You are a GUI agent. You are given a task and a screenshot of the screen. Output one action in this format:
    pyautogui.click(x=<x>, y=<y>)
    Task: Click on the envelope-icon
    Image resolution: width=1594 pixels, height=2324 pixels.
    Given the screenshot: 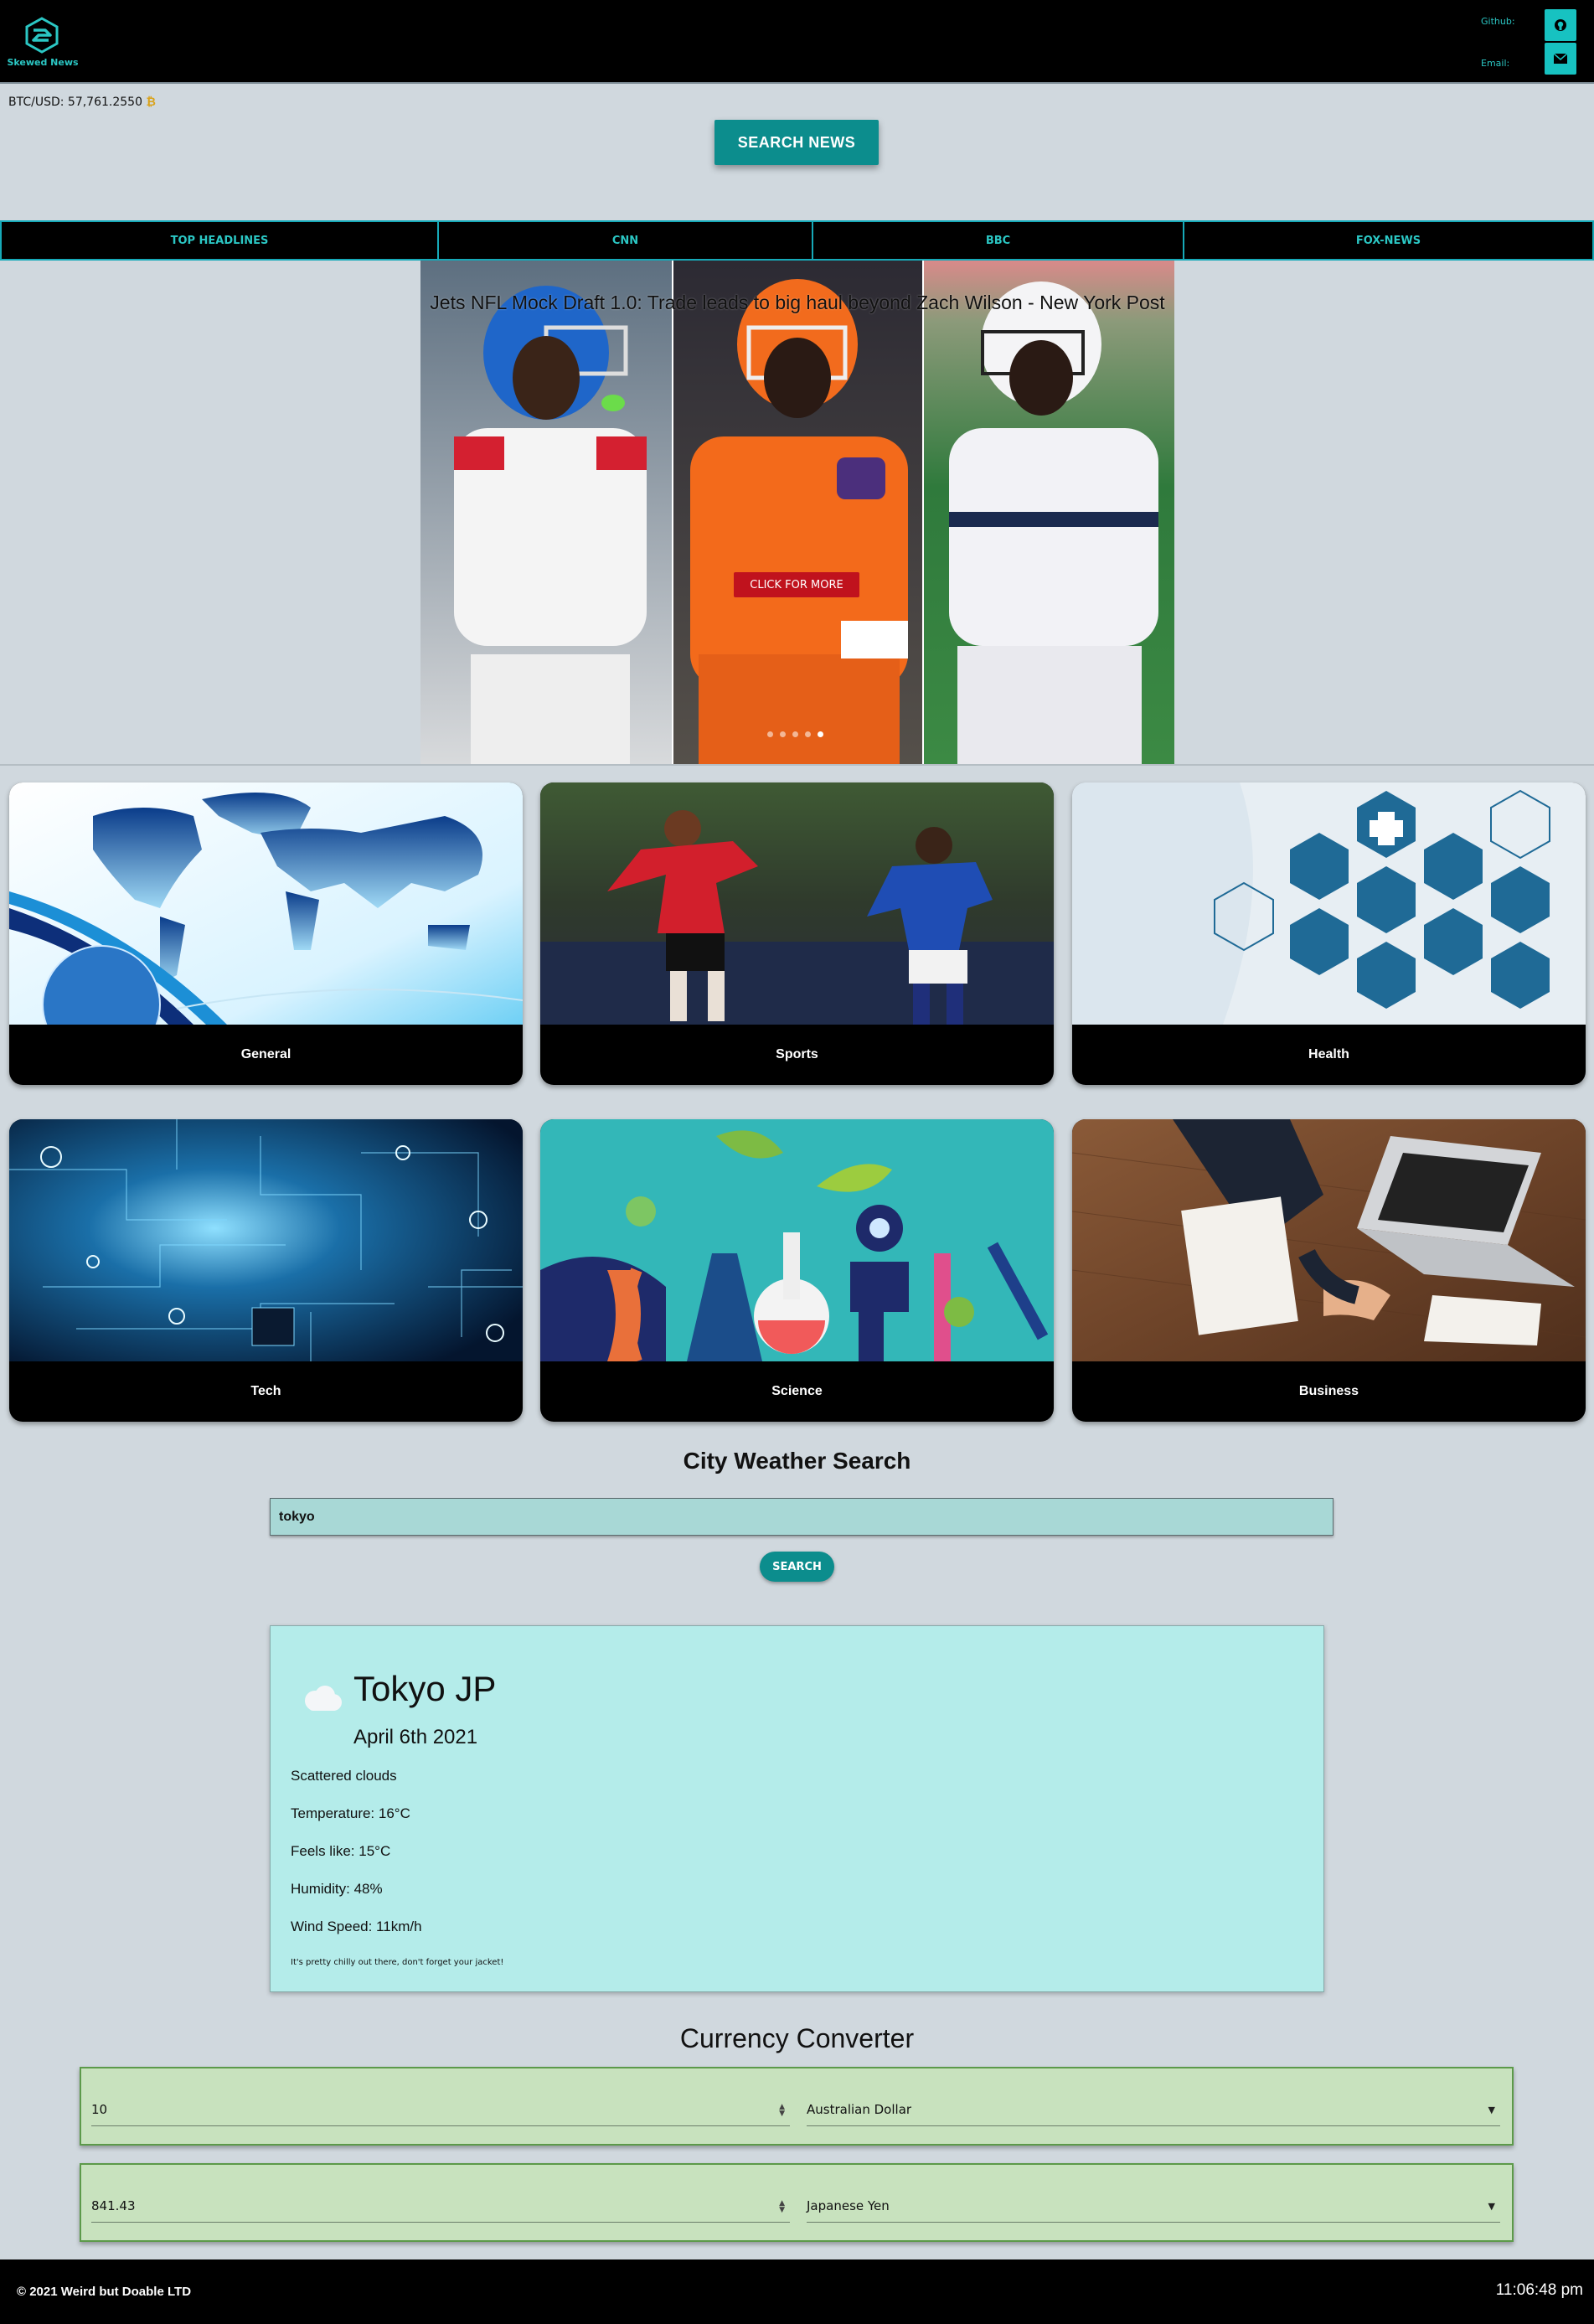 What is the action you would take?
    pyautogui.click(x=1560, y=59)
    